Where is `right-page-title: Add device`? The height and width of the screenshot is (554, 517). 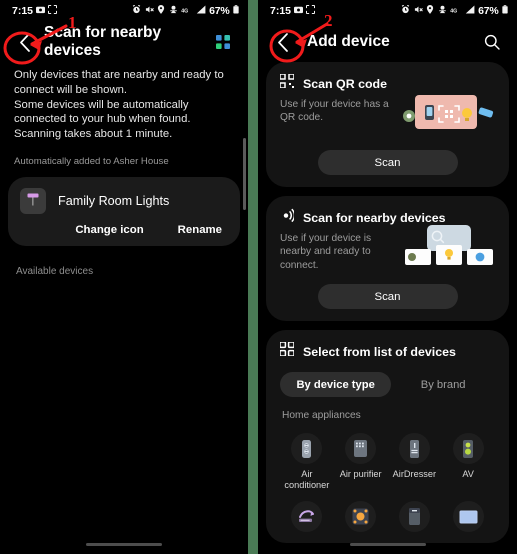 right-page-title: Add device is located at coordinates (348, 41).